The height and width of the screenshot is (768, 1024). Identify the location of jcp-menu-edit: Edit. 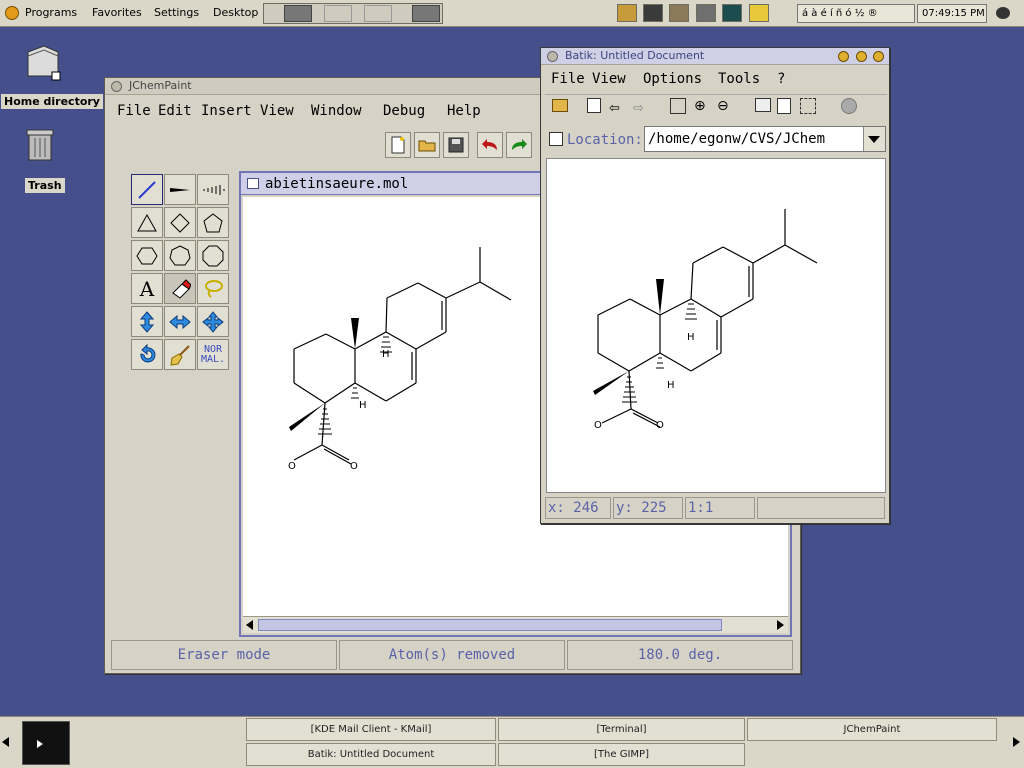
(175, 111).